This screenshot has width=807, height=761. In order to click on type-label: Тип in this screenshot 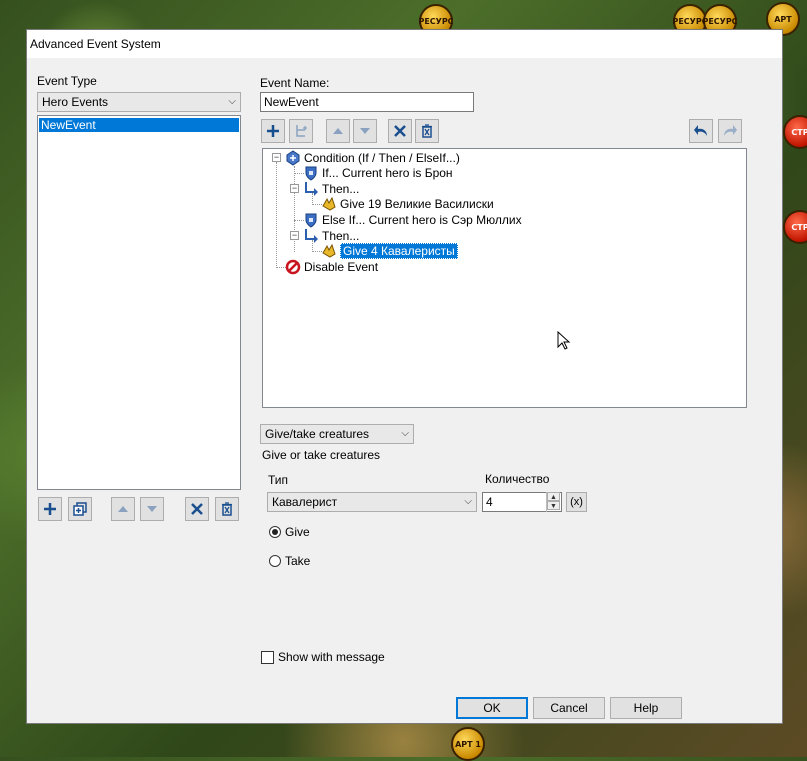, I will do `click(278, 480)`.